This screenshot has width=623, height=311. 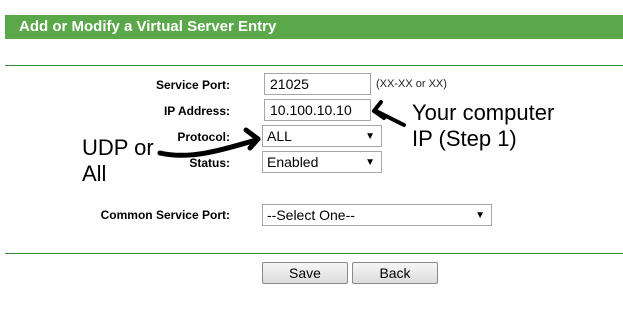 I want to click on protocol-arrow-icon, so click(x=209, y=142).